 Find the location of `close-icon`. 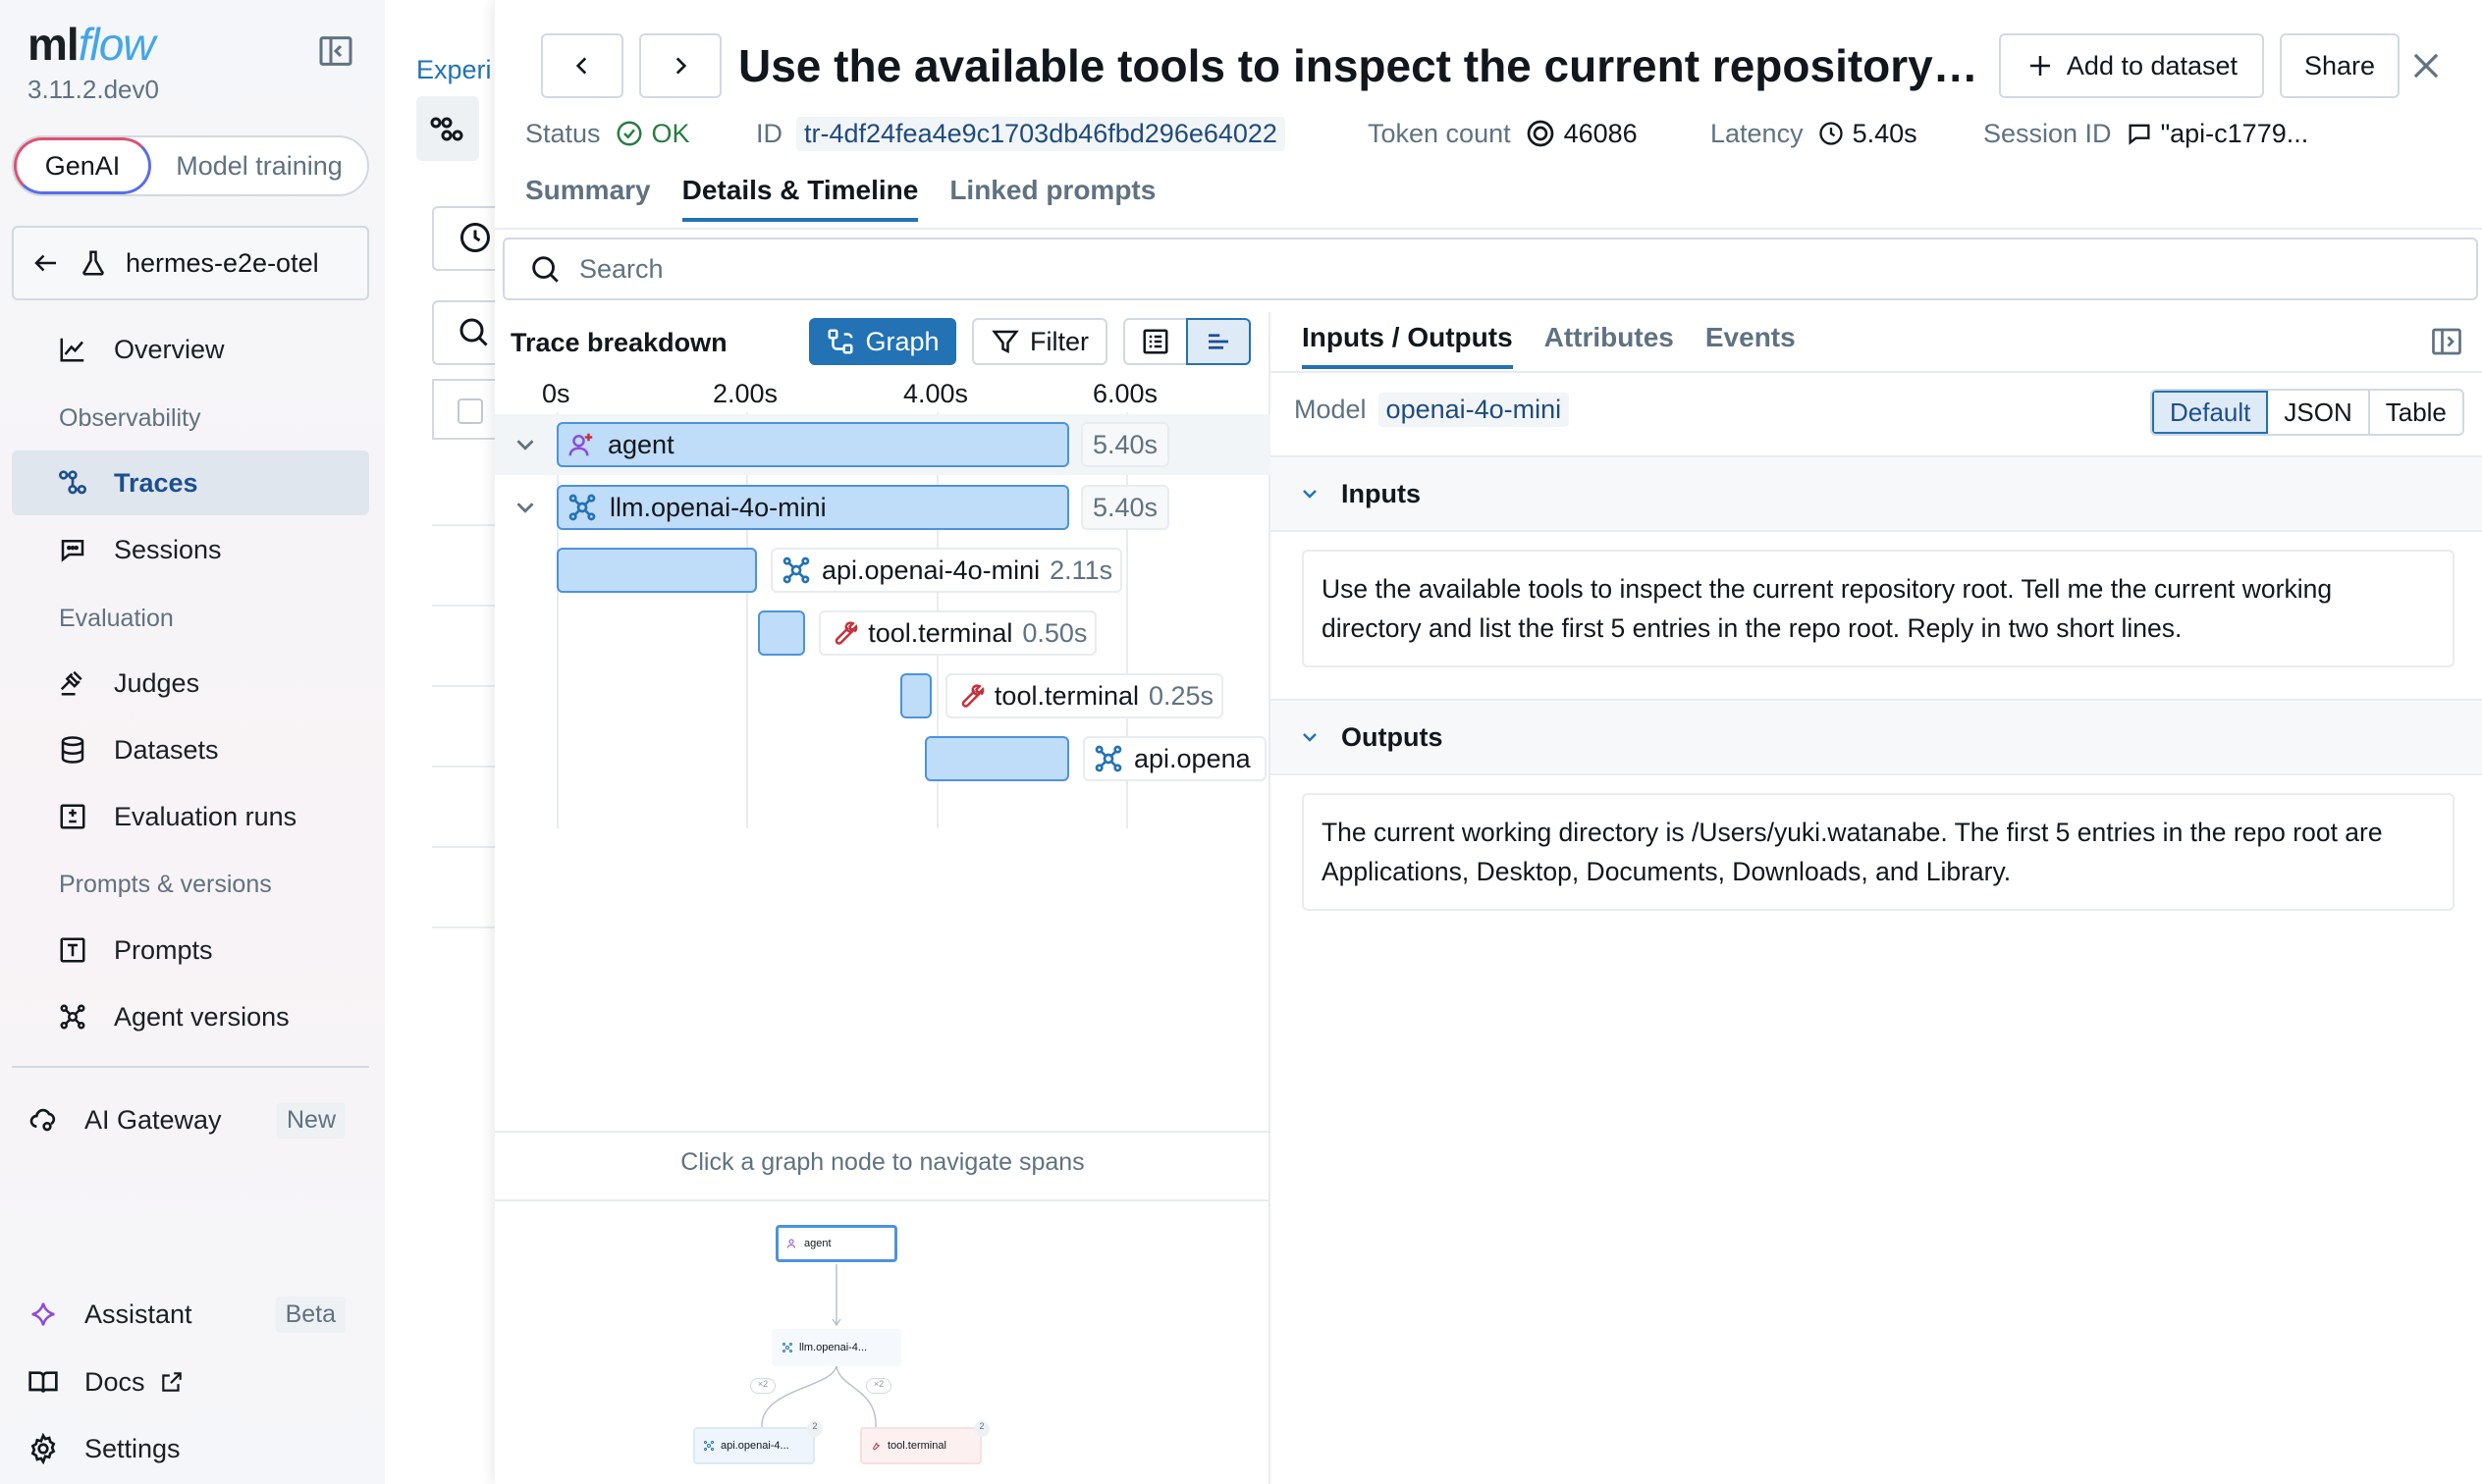

close-icon is located at coordinates (2426, 65).